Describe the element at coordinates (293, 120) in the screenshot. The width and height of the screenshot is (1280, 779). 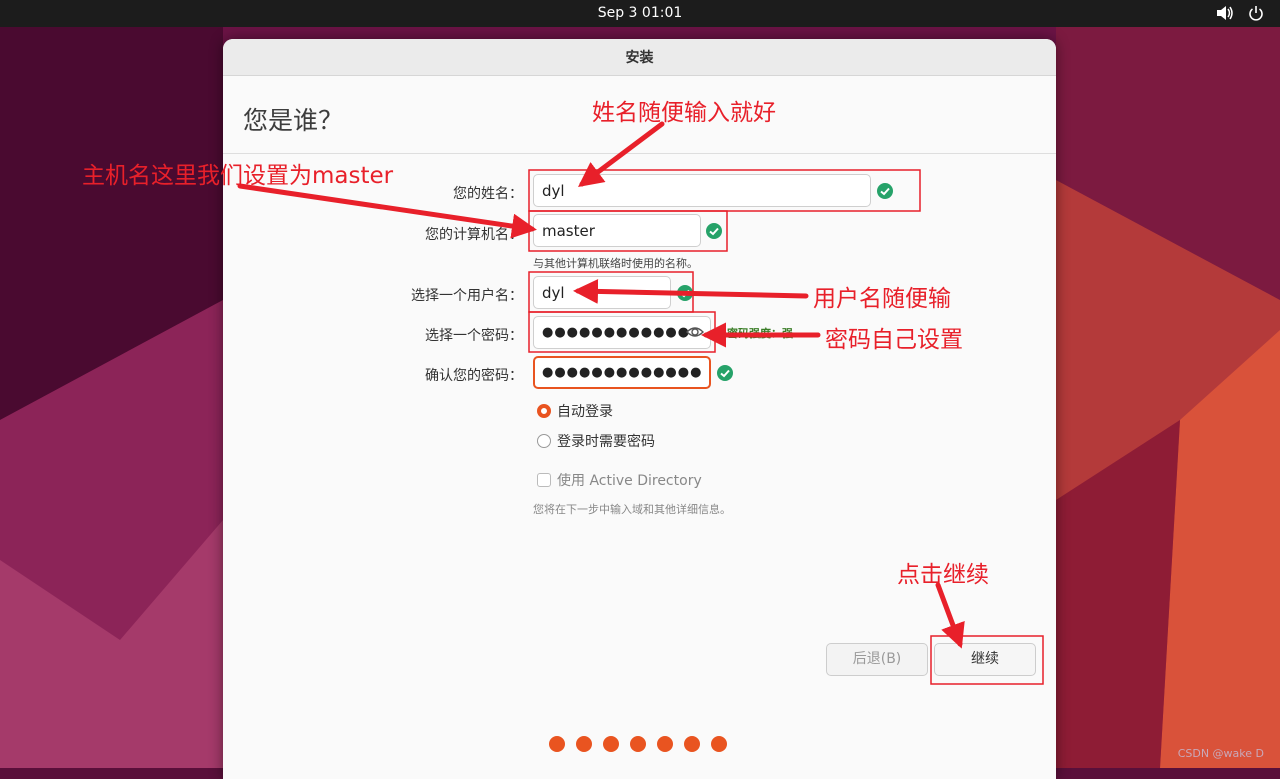
I see `page-title: 您是谁？` at that location.